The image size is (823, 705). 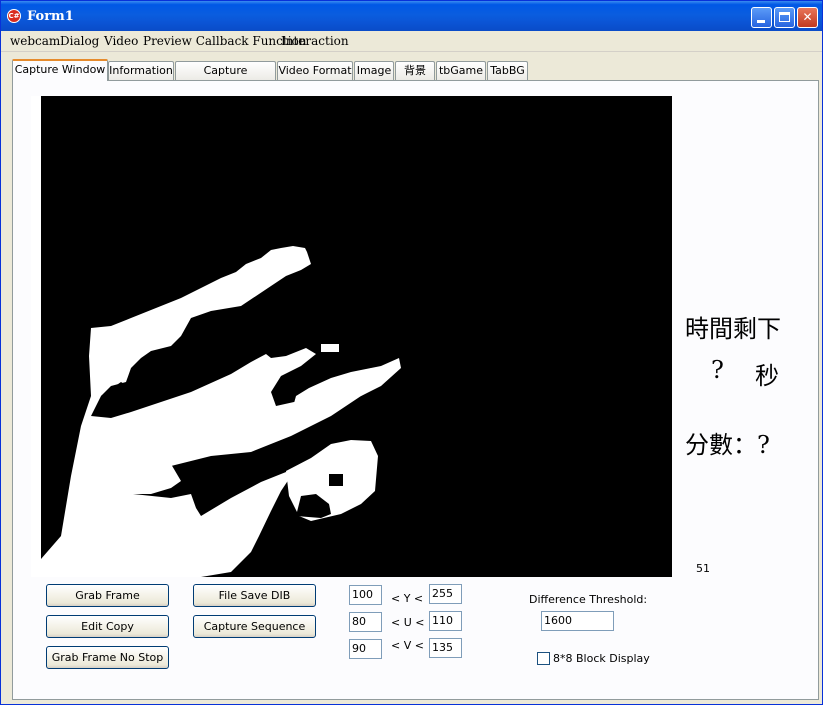 What do you see at coordinates (761, 21) in the screenshot?
I see `minimize-icon` at bounding box center [761, 21].